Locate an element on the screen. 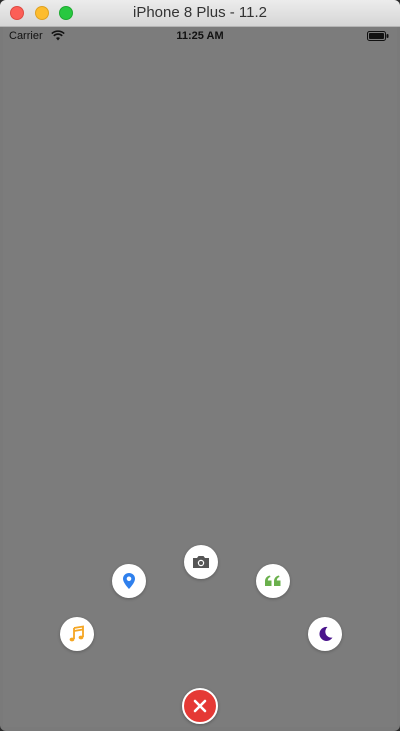 The width and height of the screenshot is (400, 731). music-note-icon is located at coordinates (76, 633).